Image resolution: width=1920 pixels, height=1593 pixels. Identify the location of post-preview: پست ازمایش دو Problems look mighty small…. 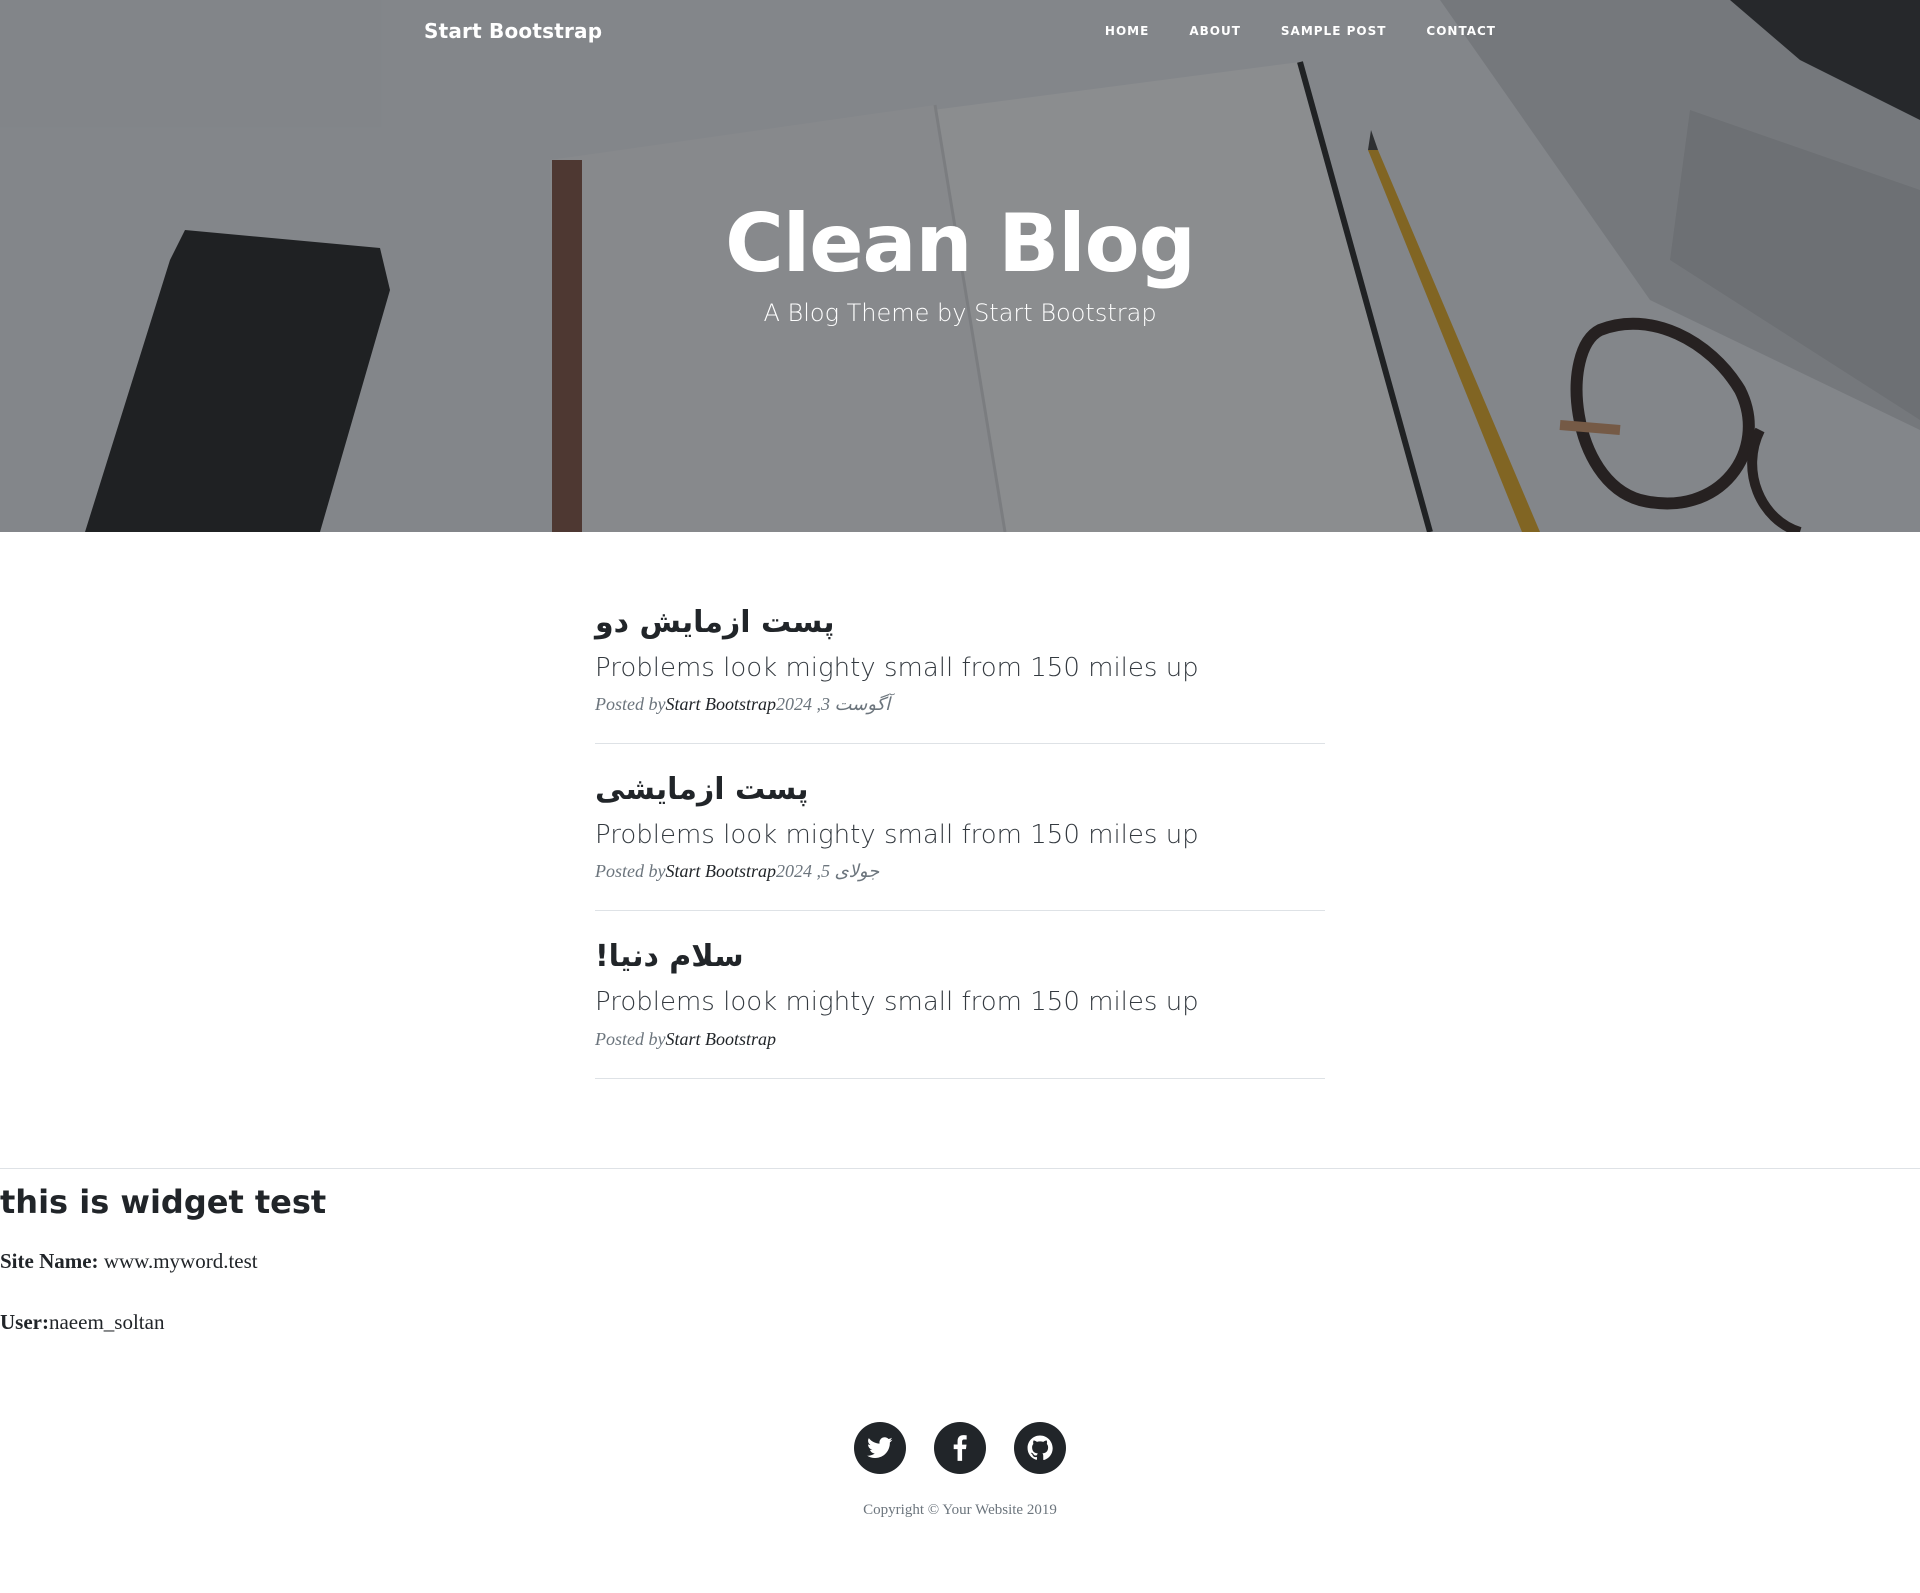
(960, 675).